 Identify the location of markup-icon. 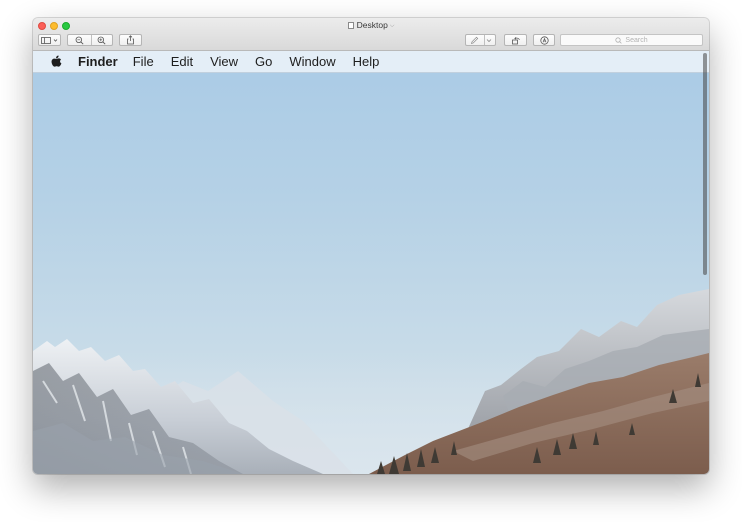
(544, 40).